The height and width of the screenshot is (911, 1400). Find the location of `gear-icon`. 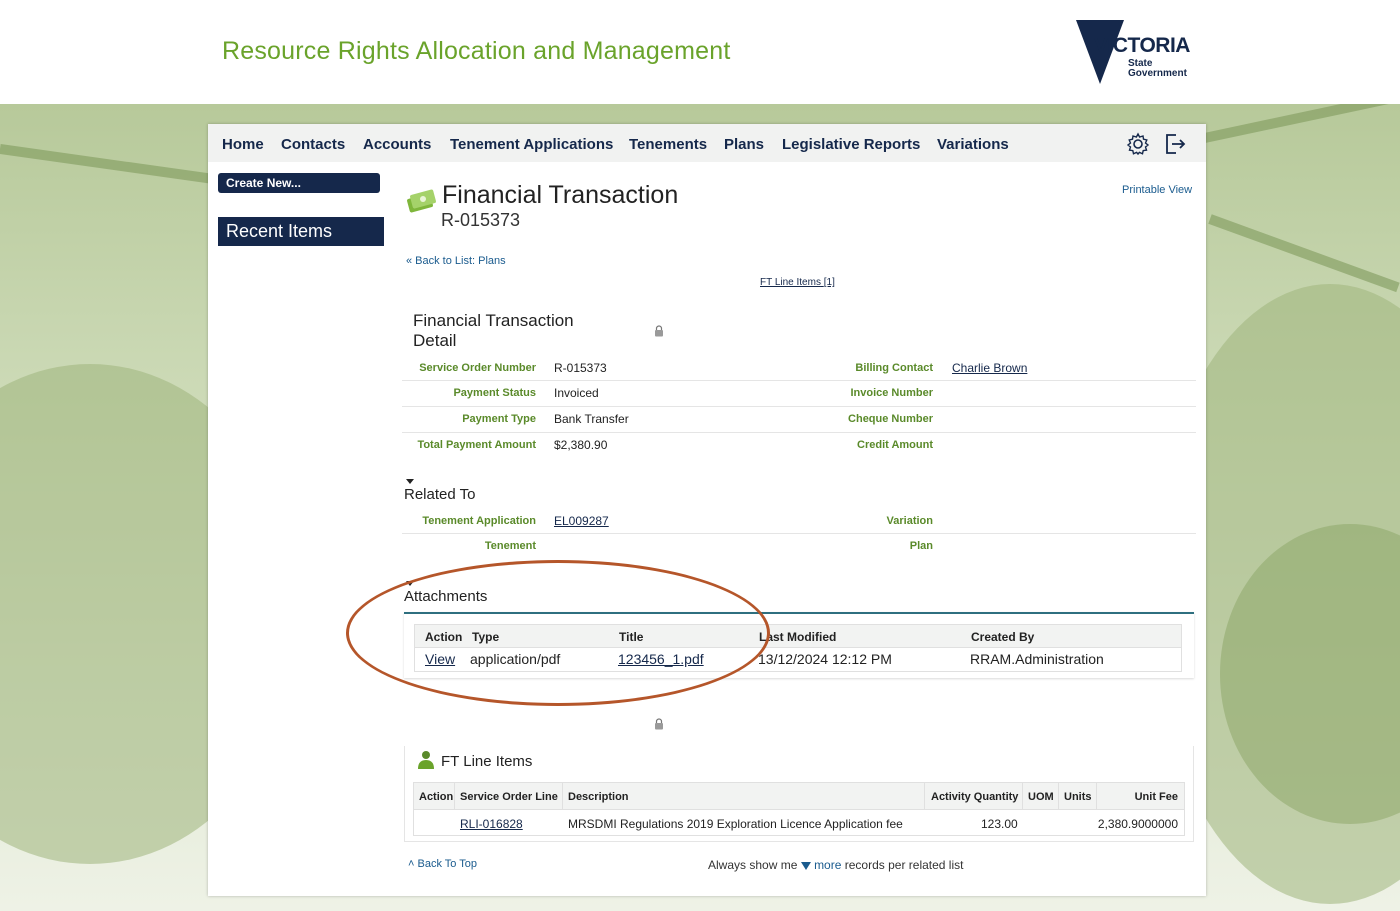

gear-icon is located at coordinates (1138, 144).